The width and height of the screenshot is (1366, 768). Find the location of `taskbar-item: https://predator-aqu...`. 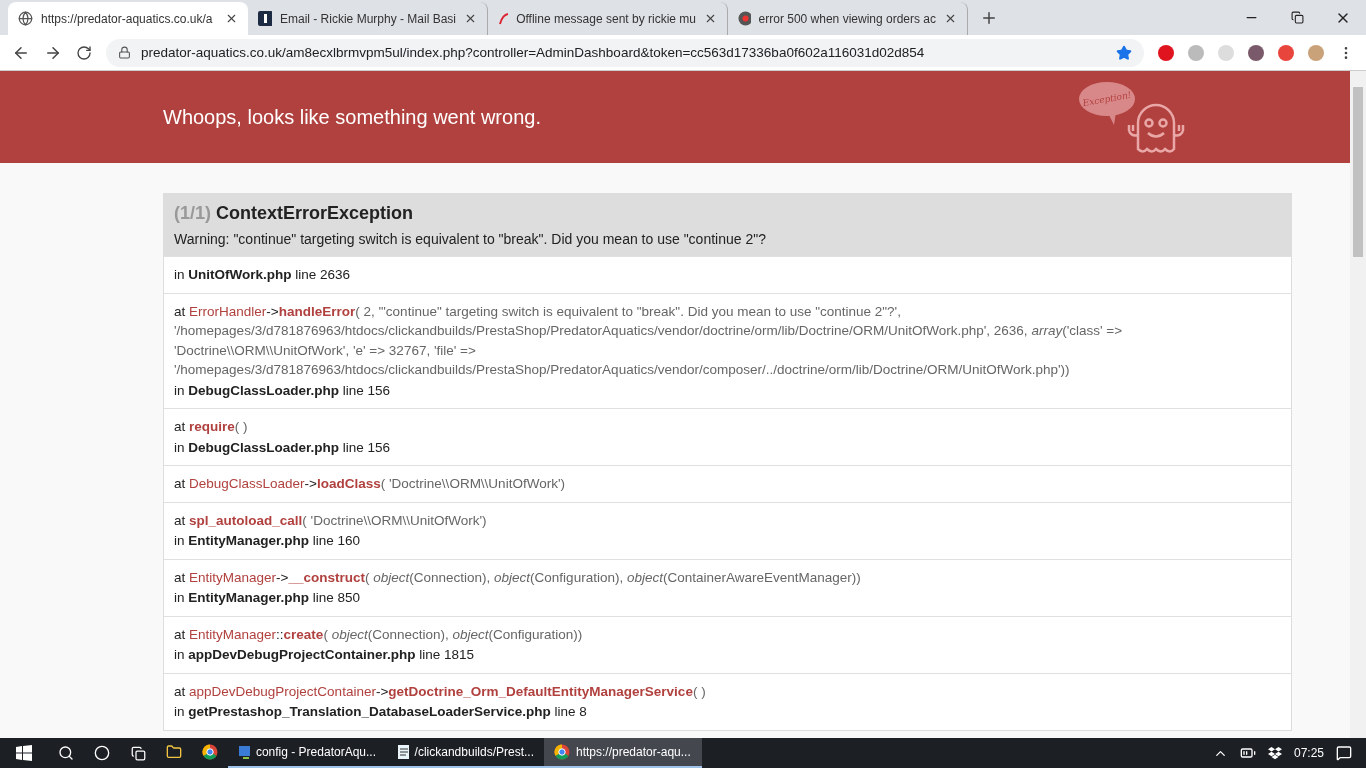

taskbar-item: https://predator-aqu... is located at coordinates (623, 753).